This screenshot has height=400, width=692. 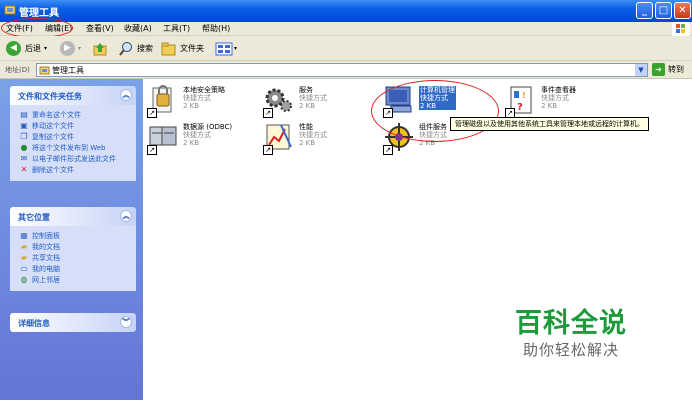 What do you see at coordinates (100, 28) in the screenshot?
I see `menu-view: 查看(V)` at bounding box center [100, 28].